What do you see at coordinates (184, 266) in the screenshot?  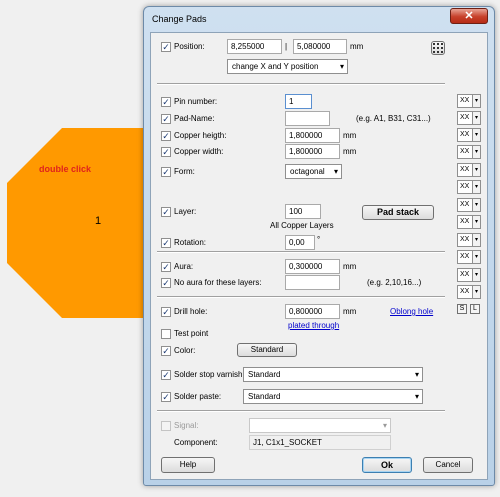 I see `aura-label: Aura:` at bounding box center [184, 266].